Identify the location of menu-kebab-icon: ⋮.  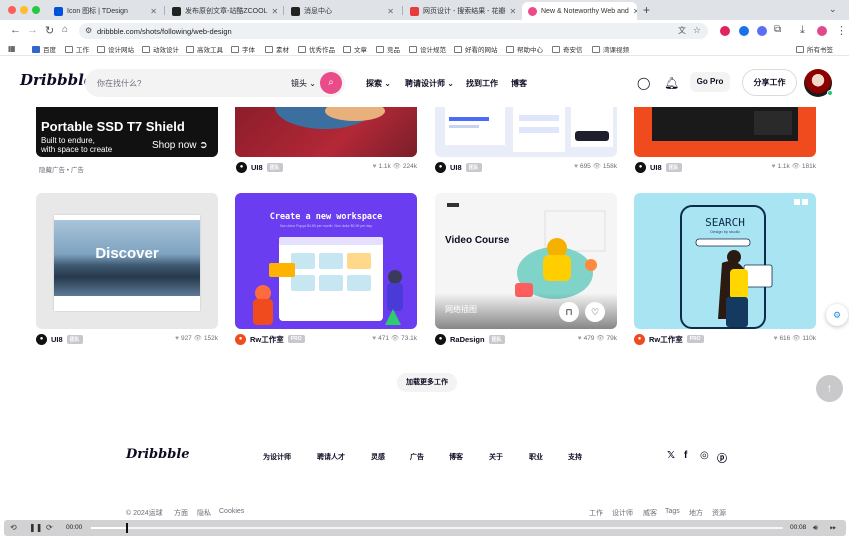
(841, 30).